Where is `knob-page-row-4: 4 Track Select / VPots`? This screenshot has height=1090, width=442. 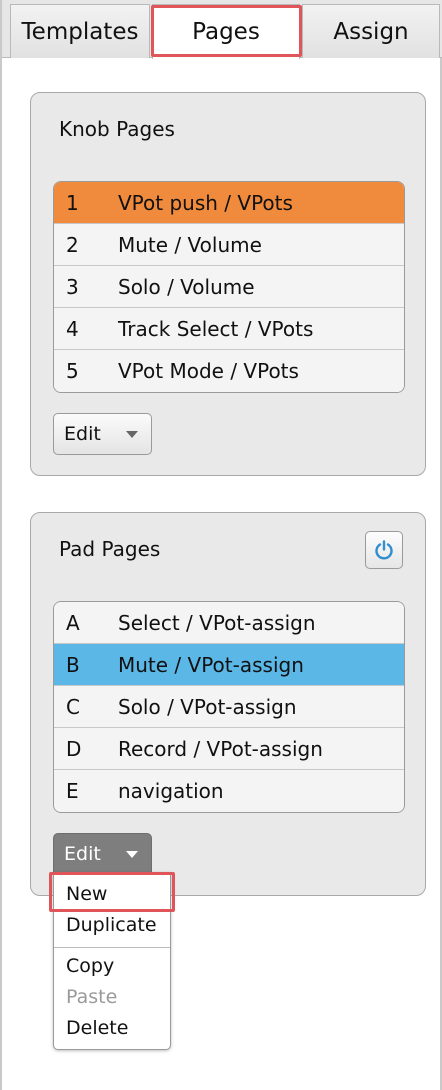 knob-page-row-4: 4 Track Select / VPots is located at coordinates (229, 329).